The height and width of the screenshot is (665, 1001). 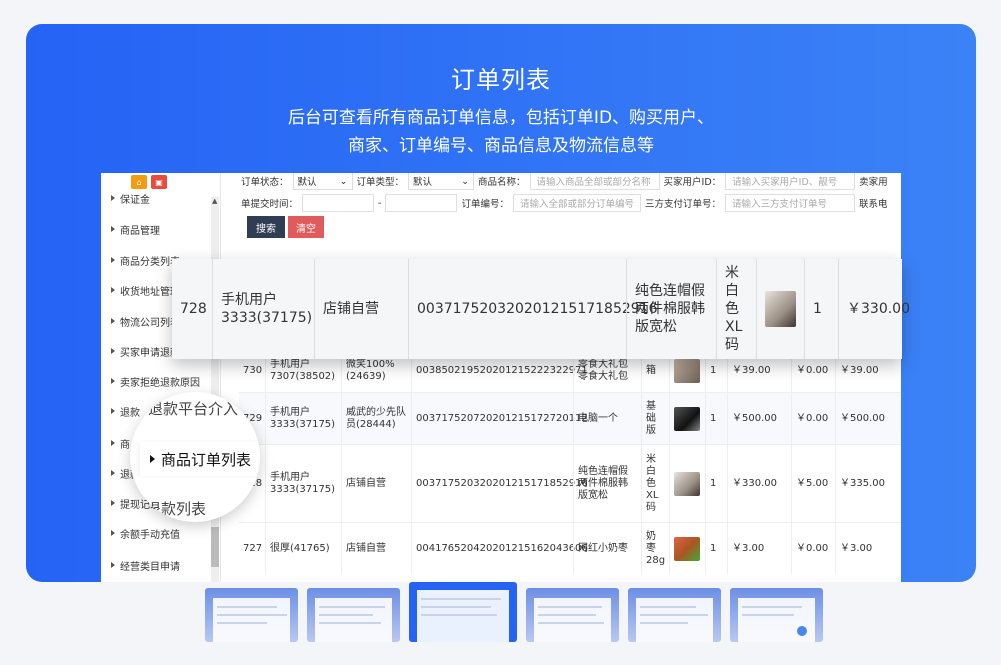 What do you see at coordinates (156, 198) in the screenshot?
I see `sidebar-item: 保证金` at bounding box center [156, 198].